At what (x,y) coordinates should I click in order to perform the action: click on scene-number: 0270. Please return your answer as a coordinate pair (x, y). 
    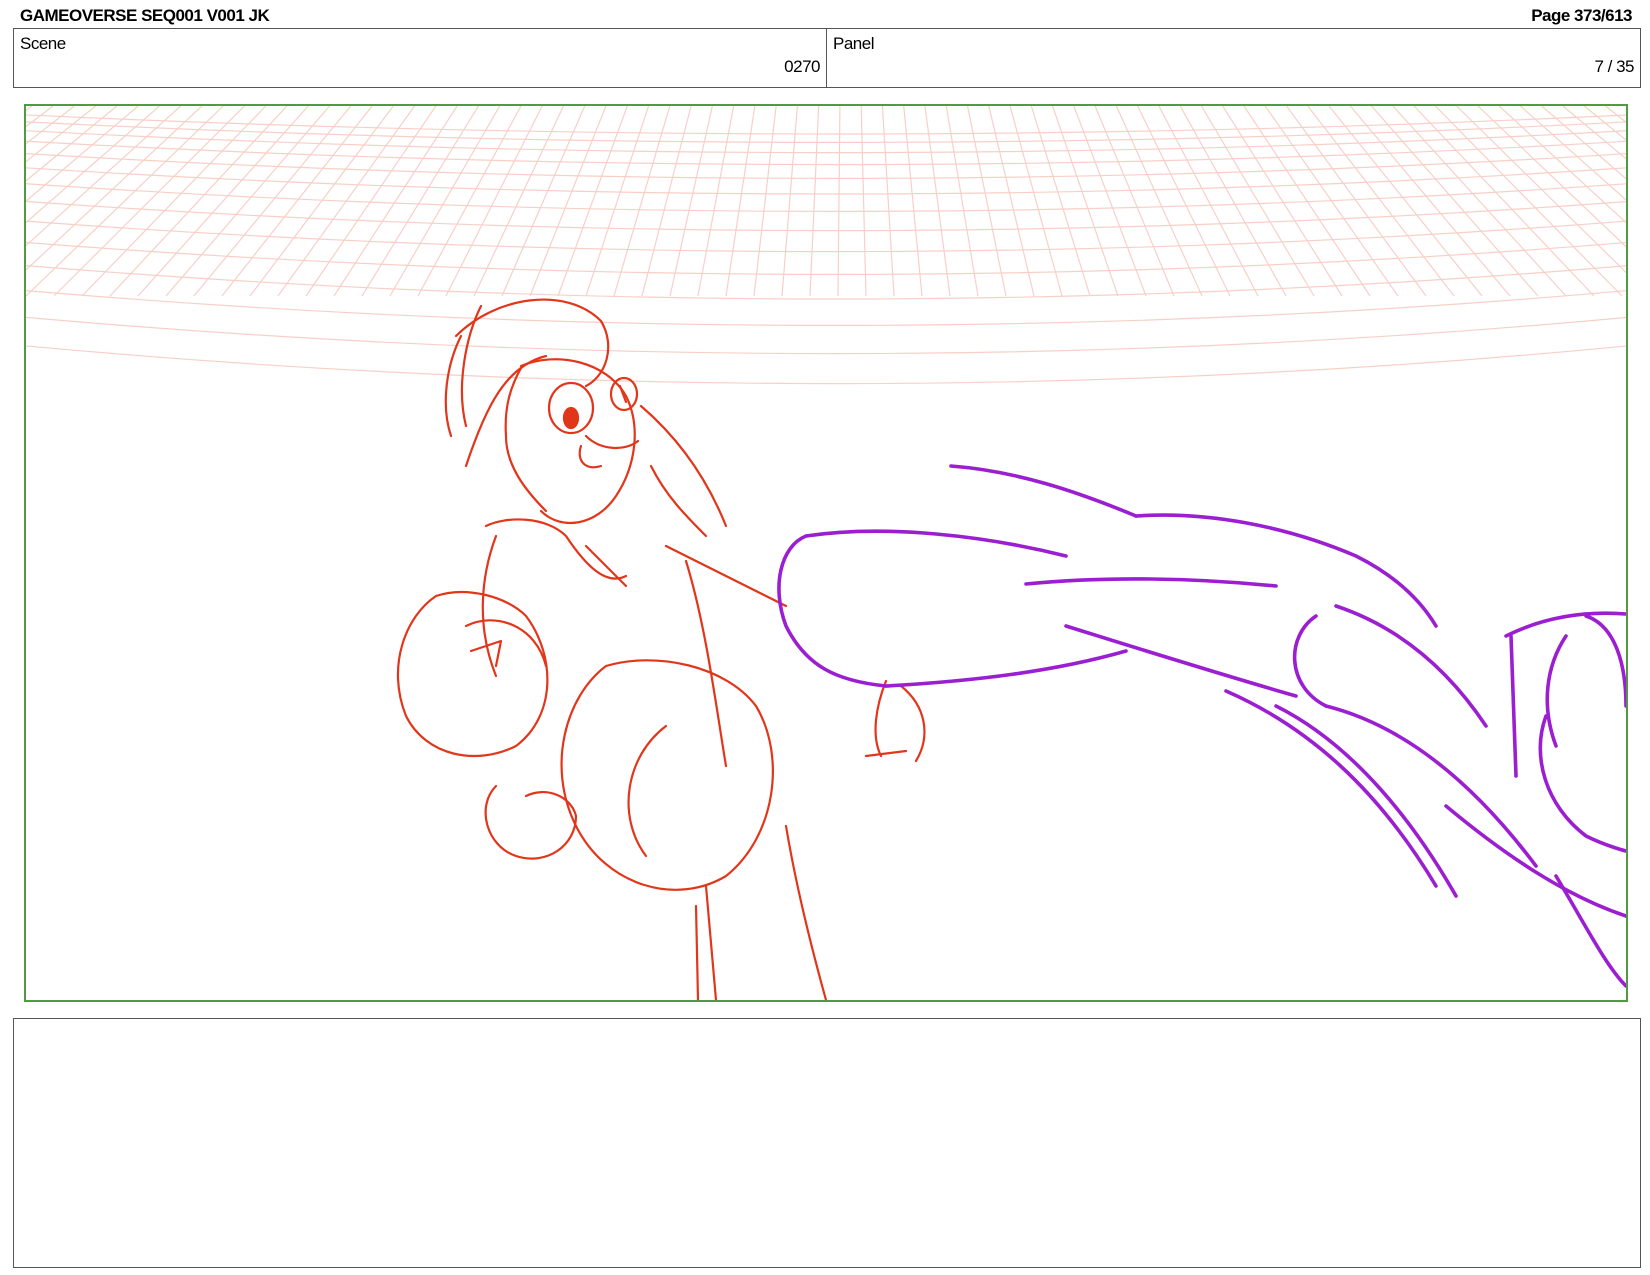
    Looking at the image, I should click on (802, 66).